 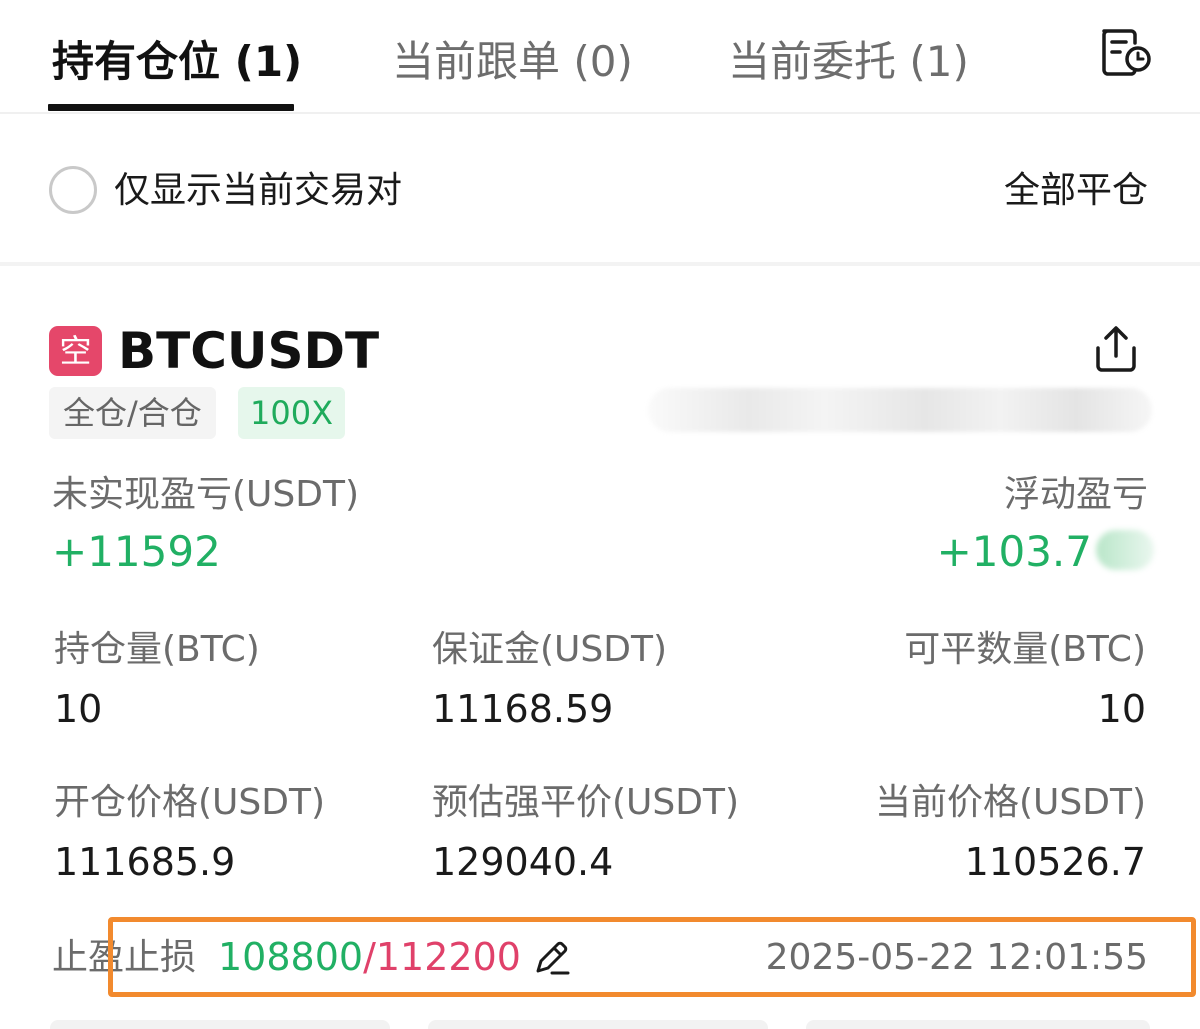 What do you see at coordinates (291, 957) in the screenshot?
I see `take-profit-value: 108800` at bounding box center [291, 957].